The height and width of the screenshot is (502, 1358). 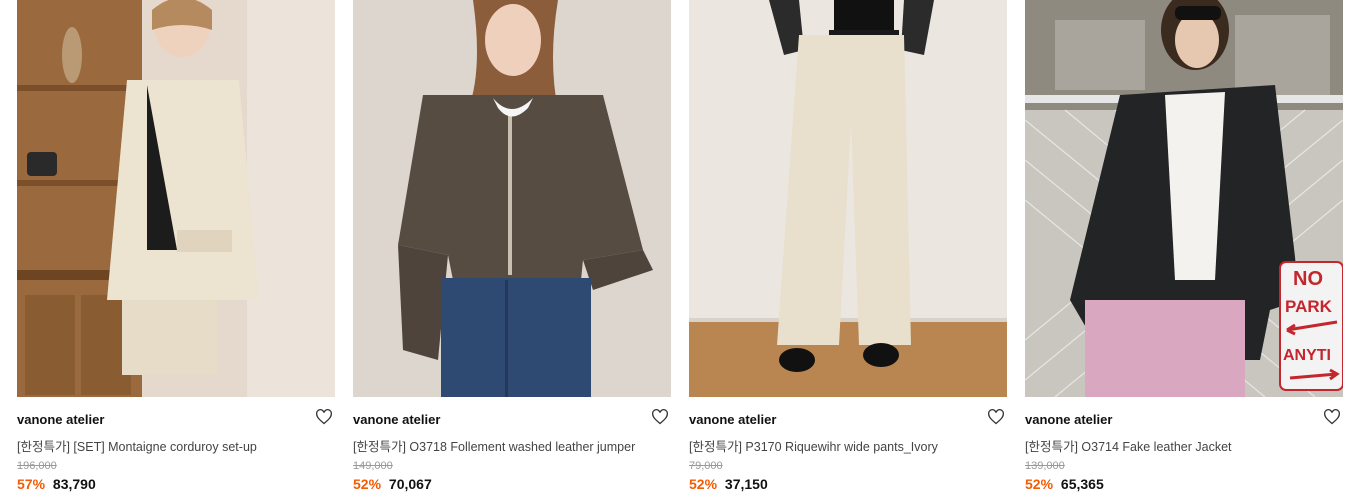 I want to click on price-row: 57% 83,790, so click(x=56, y=484).